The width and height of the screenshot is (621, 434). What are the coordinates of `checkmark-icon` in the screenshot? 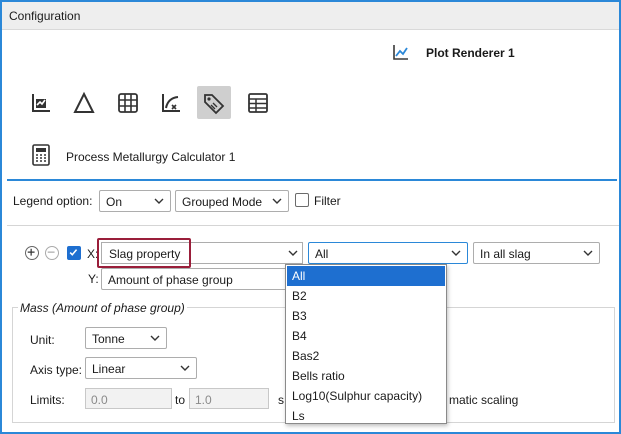 It's located at (73, 252).